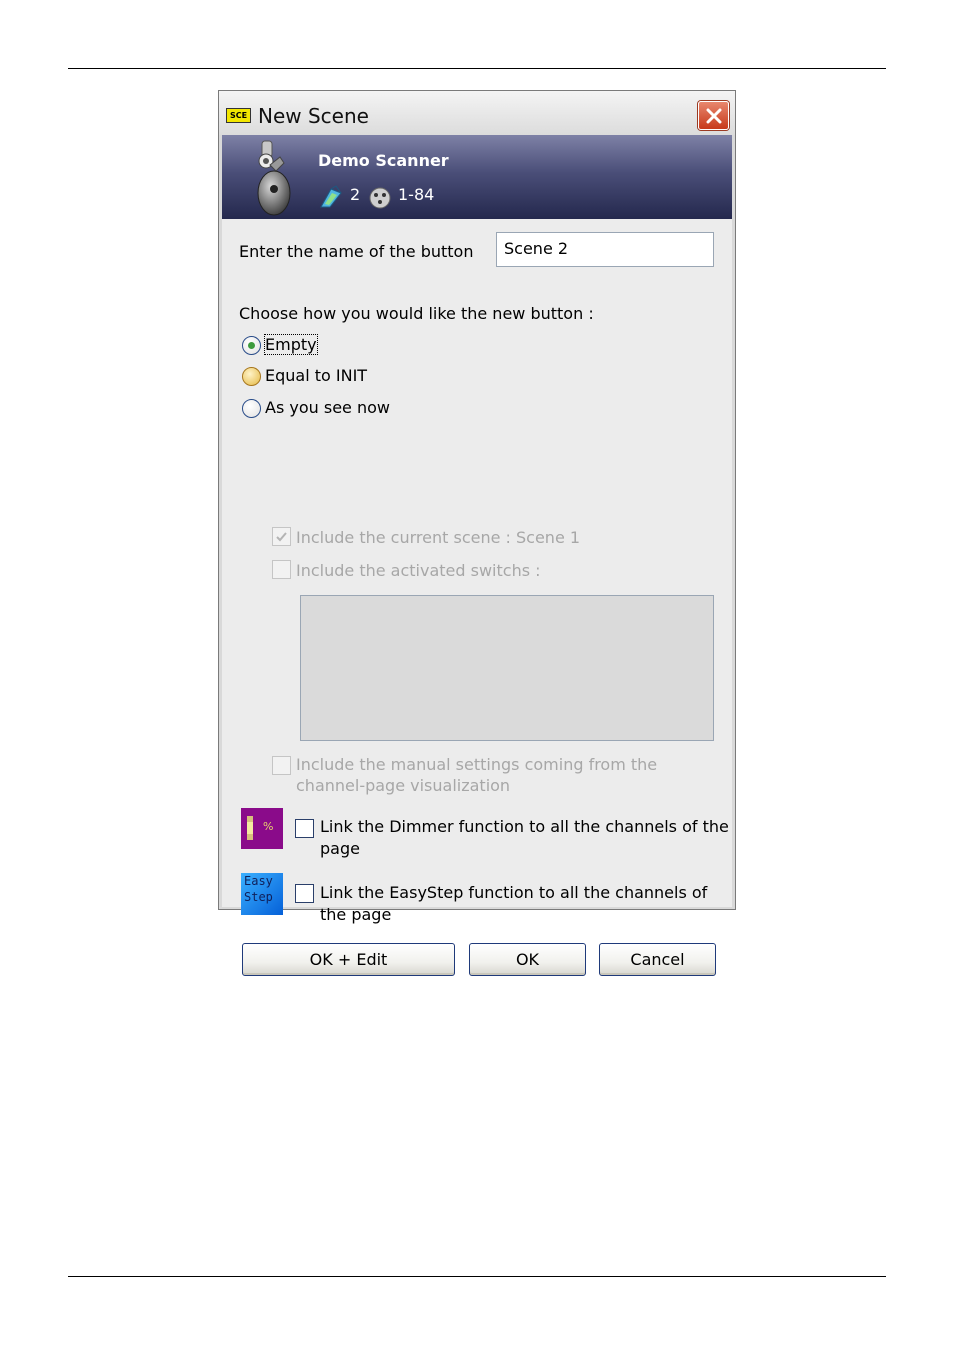 Image resolution: width=954 pixels, height=1350 pixels. I want to click on link-easystep-checkbox, so click(304, 893).